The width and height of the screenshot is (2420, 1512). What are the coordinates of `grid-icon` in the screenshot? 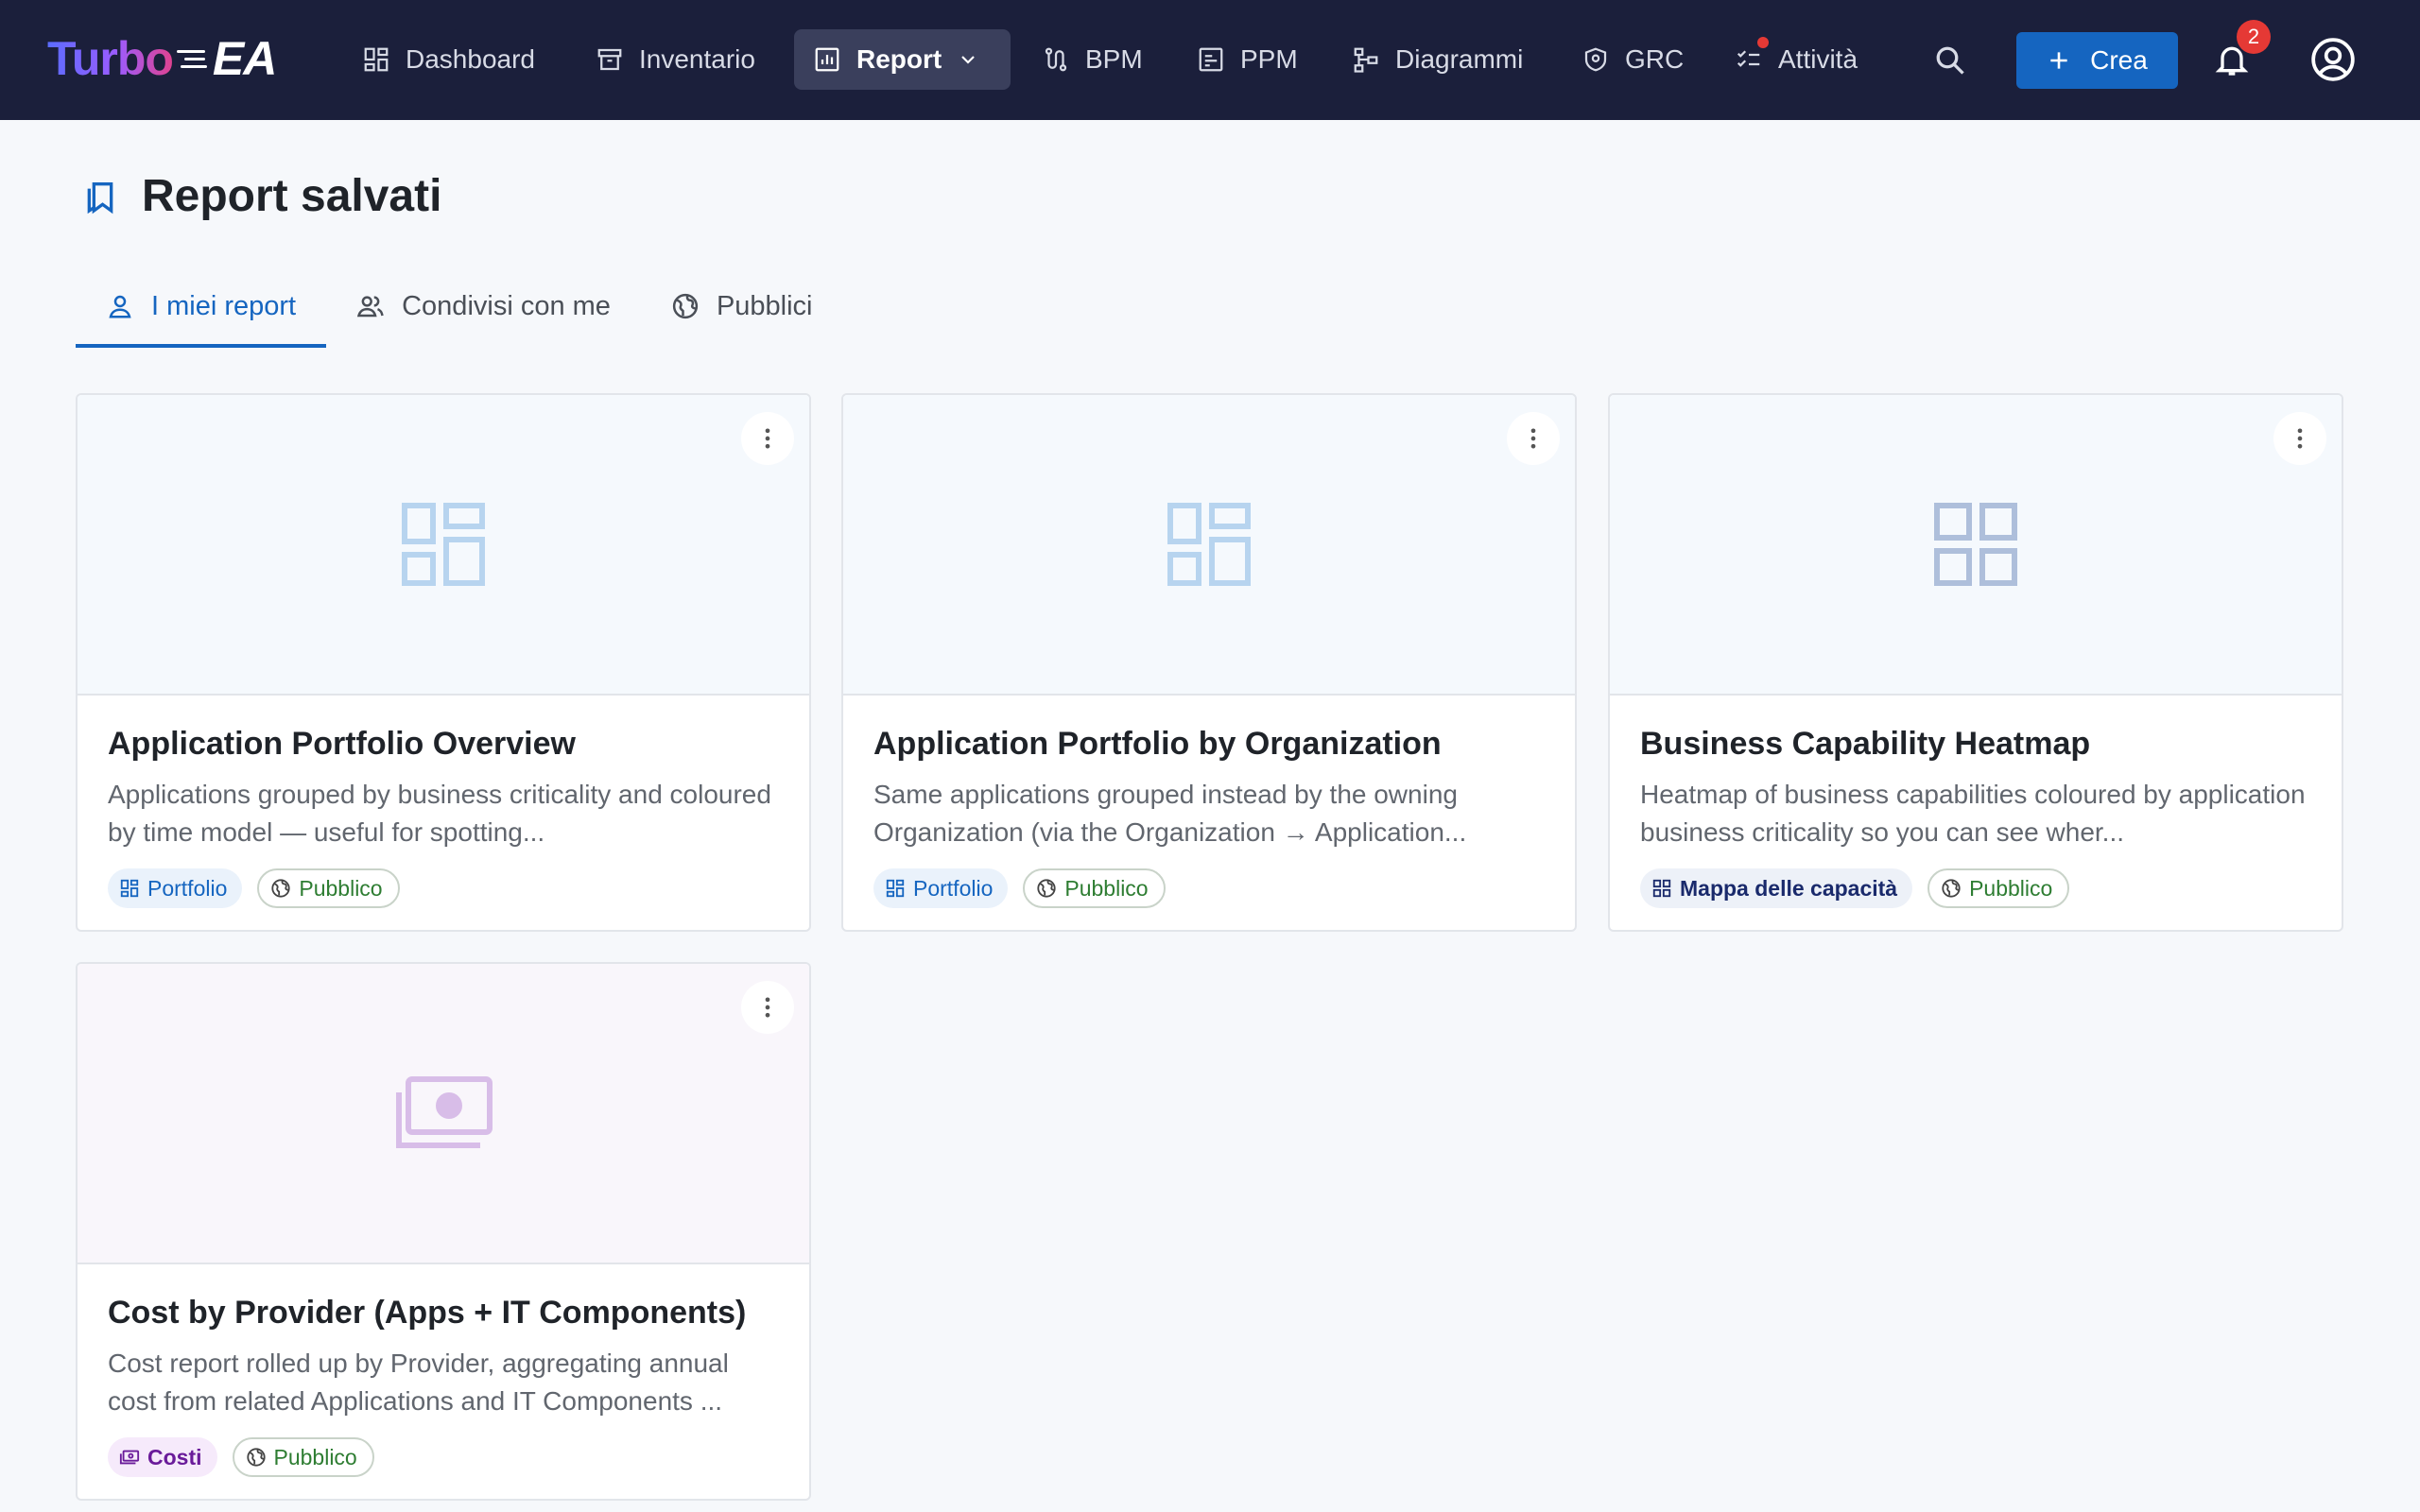 It's located at (1661, 888).